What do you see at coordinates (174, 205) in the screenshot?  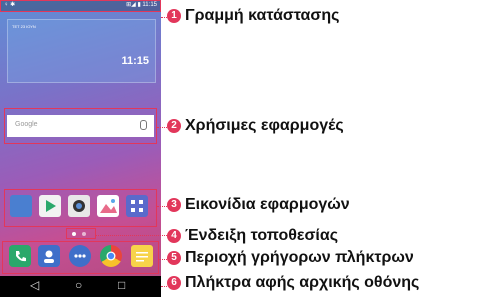 I see `callout-number: 3` at bounding box center [174, 205].